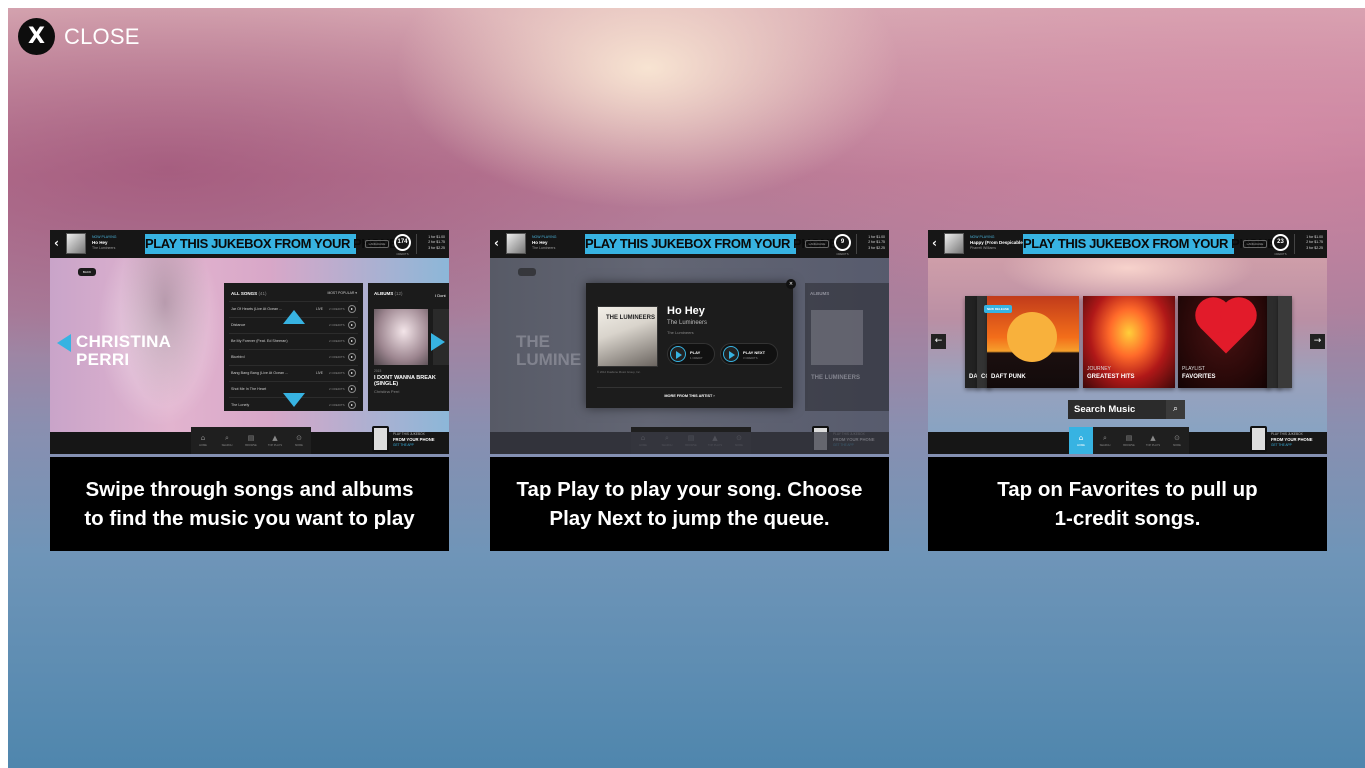 The width and height of the screenshot is (1365, 768). Describe the element at coordinates (440, 295) in the screenshot. I see `next-album-label: I Dont` at that location.